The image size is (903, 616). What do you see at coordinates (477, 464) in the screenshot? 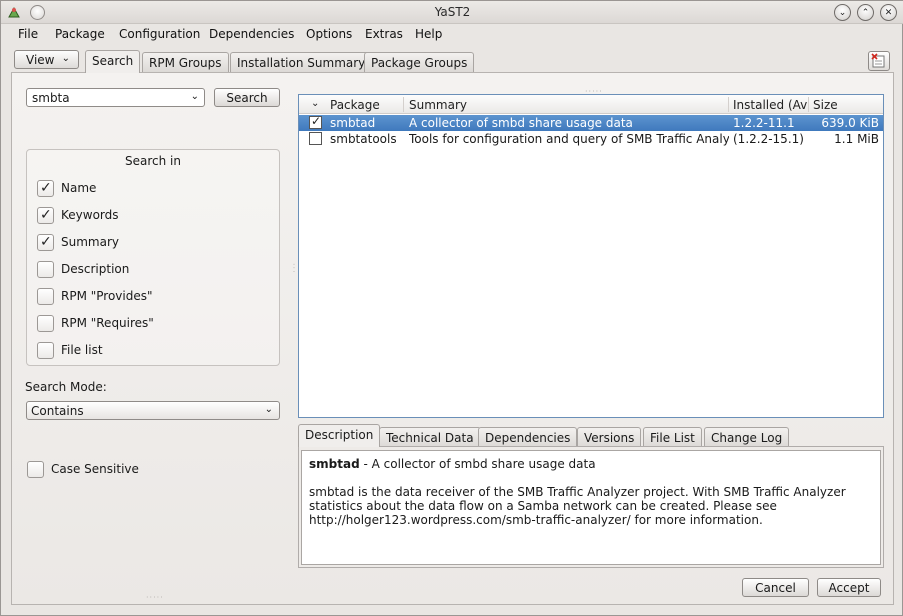
I see `description-summary: - A collector of smbd share usage data` at bounding box center [477, 464].